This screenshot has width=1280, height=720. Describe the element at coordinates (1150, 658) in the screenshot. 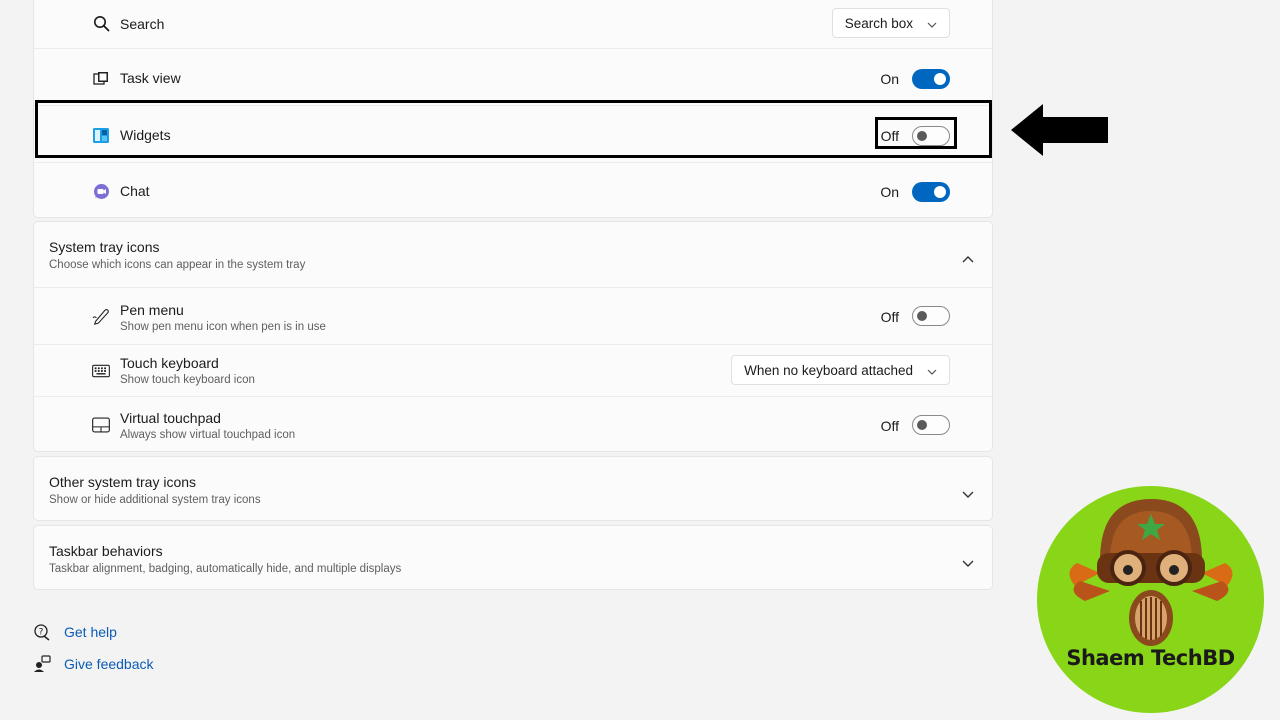

I see `logo-text: Shaem TechBD` at that location.